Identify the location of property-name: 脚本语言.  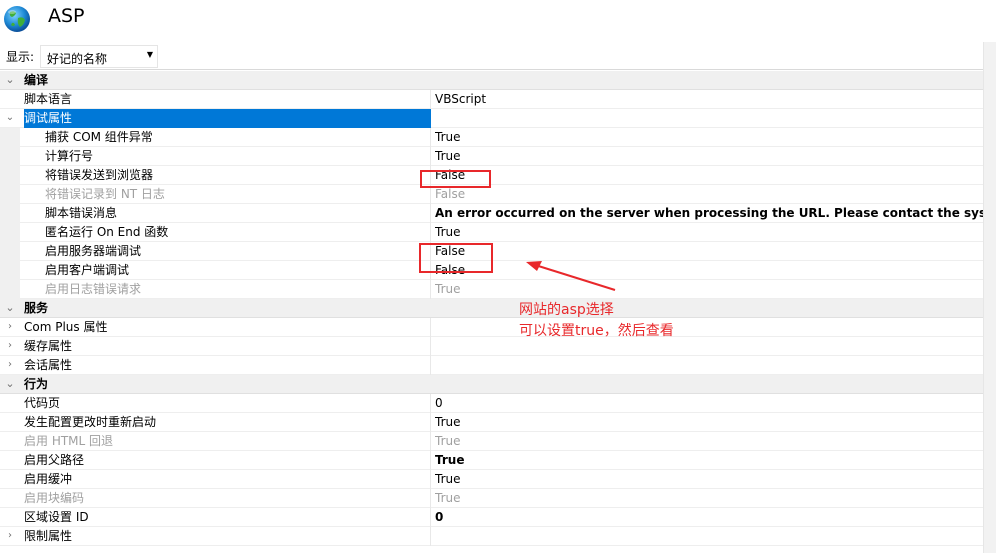
(227, 99).